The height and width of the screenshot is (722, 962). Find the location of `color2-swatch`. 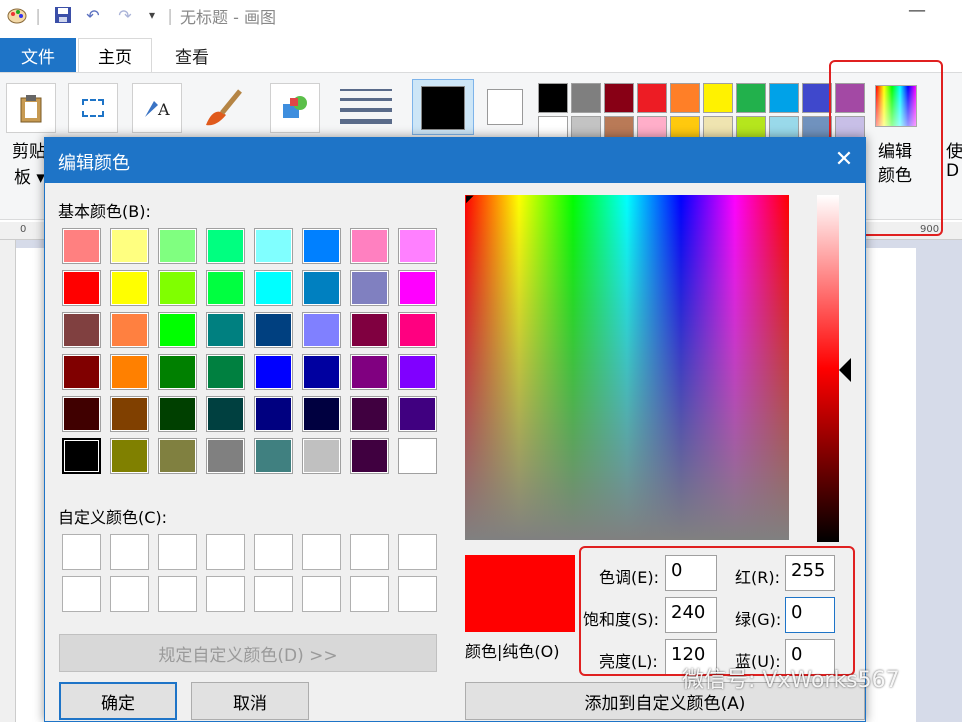

color2-swatch is located at coordinates (505, 107).